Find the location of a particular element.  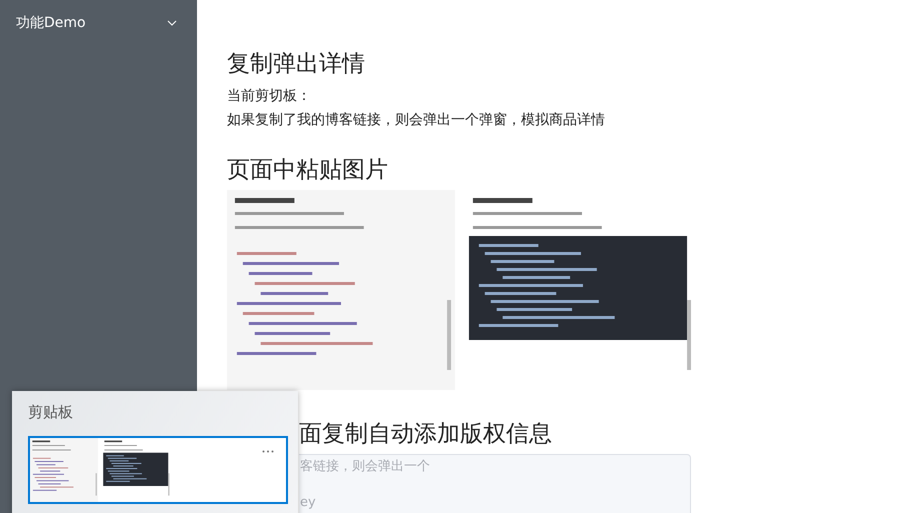

clipboard-item is located at coordinates (158, 470).